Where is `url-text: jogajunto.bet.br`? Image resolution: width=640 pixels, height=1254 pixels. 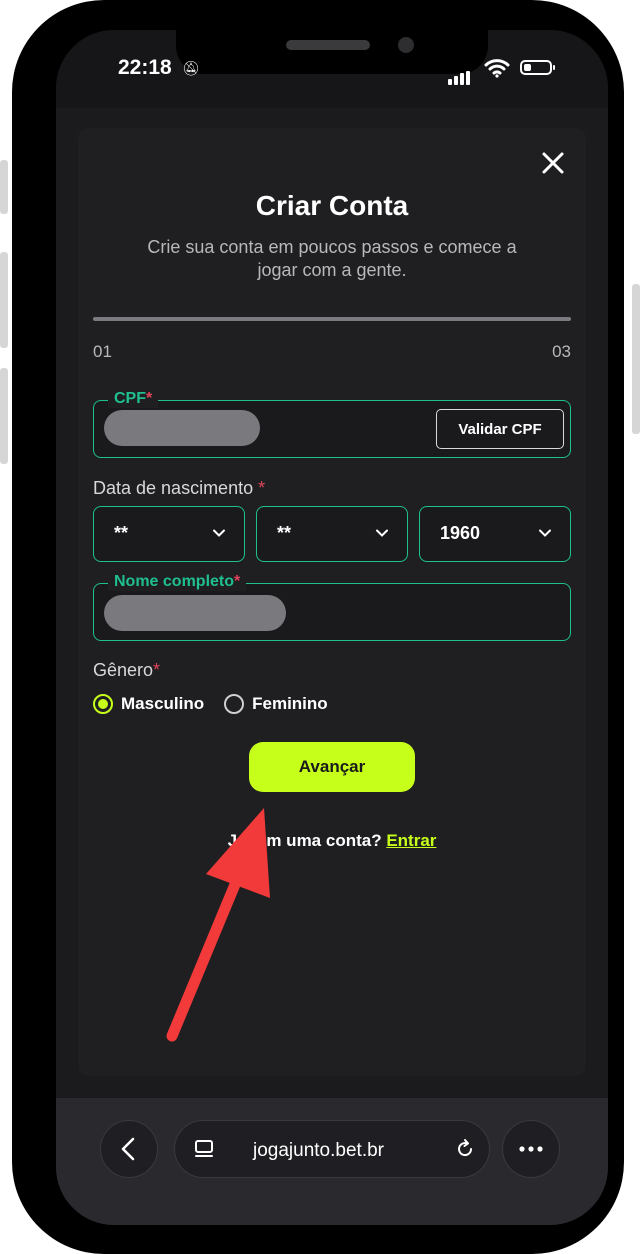
url-text: jogajunto.bet.br is located at coordinates (318, 1150).